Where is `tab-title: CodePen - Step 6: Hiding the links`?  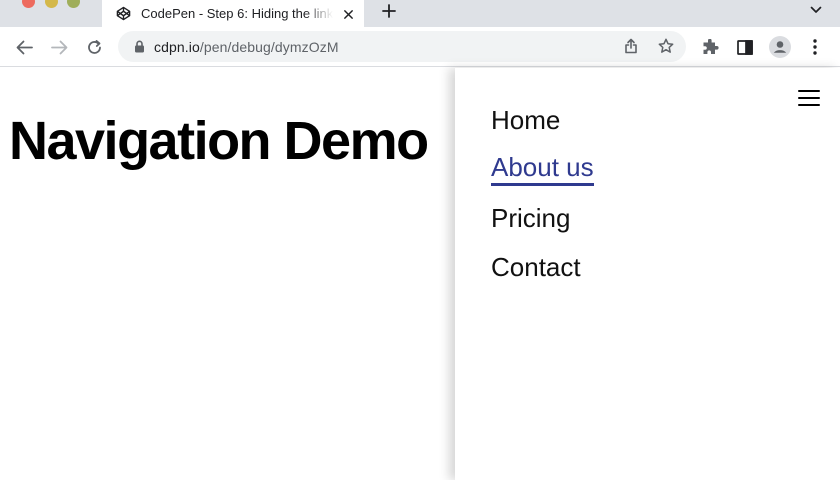
tab-title: CodePen - Step 6: Hiding the links is located at coordinates (237, 13).